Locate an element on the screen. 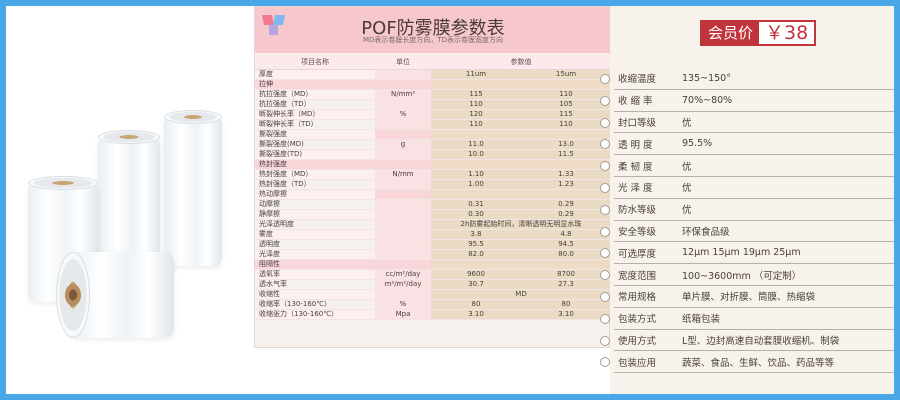 The height and width of the screenshot is (400, 900). spec-label: 使用方式 is located at coordinates (637, 341).